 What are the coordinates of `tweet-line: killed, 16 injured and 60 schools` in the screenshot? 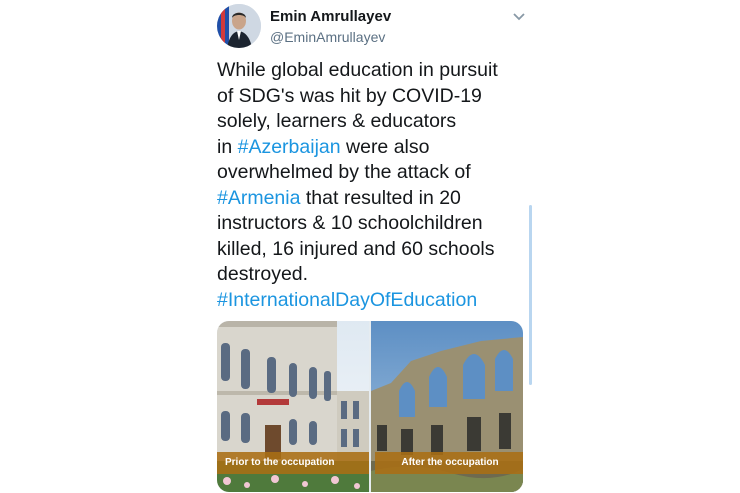 It's located at (356, 248).